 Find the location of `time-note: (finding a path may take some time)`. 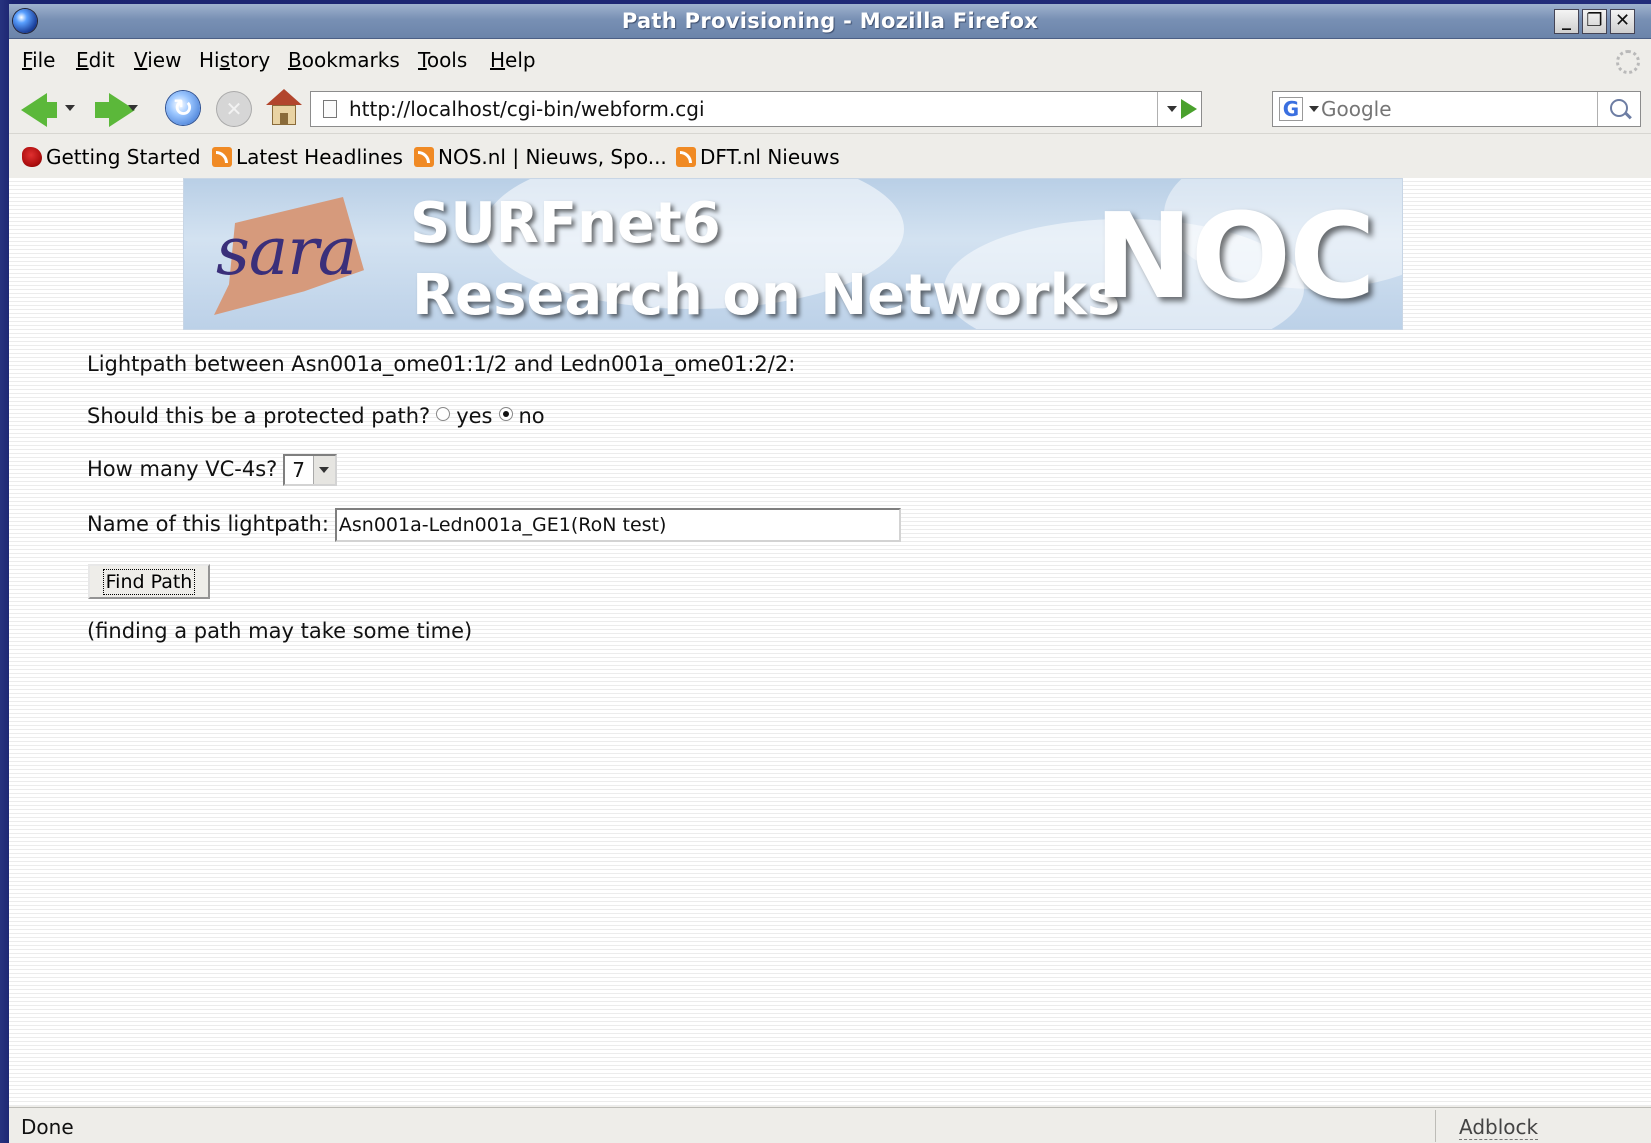

time-note: (finding a path may take some time) is located at coordinates (280, 631).